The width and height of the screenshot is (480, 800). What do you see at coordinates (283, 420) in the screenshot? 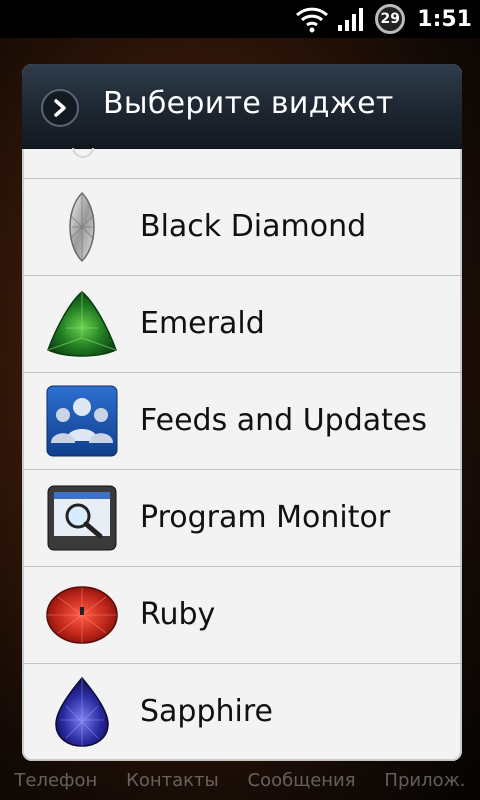
I see `list-item-label: Feeds and Updates` at bounding box center [283, 420].